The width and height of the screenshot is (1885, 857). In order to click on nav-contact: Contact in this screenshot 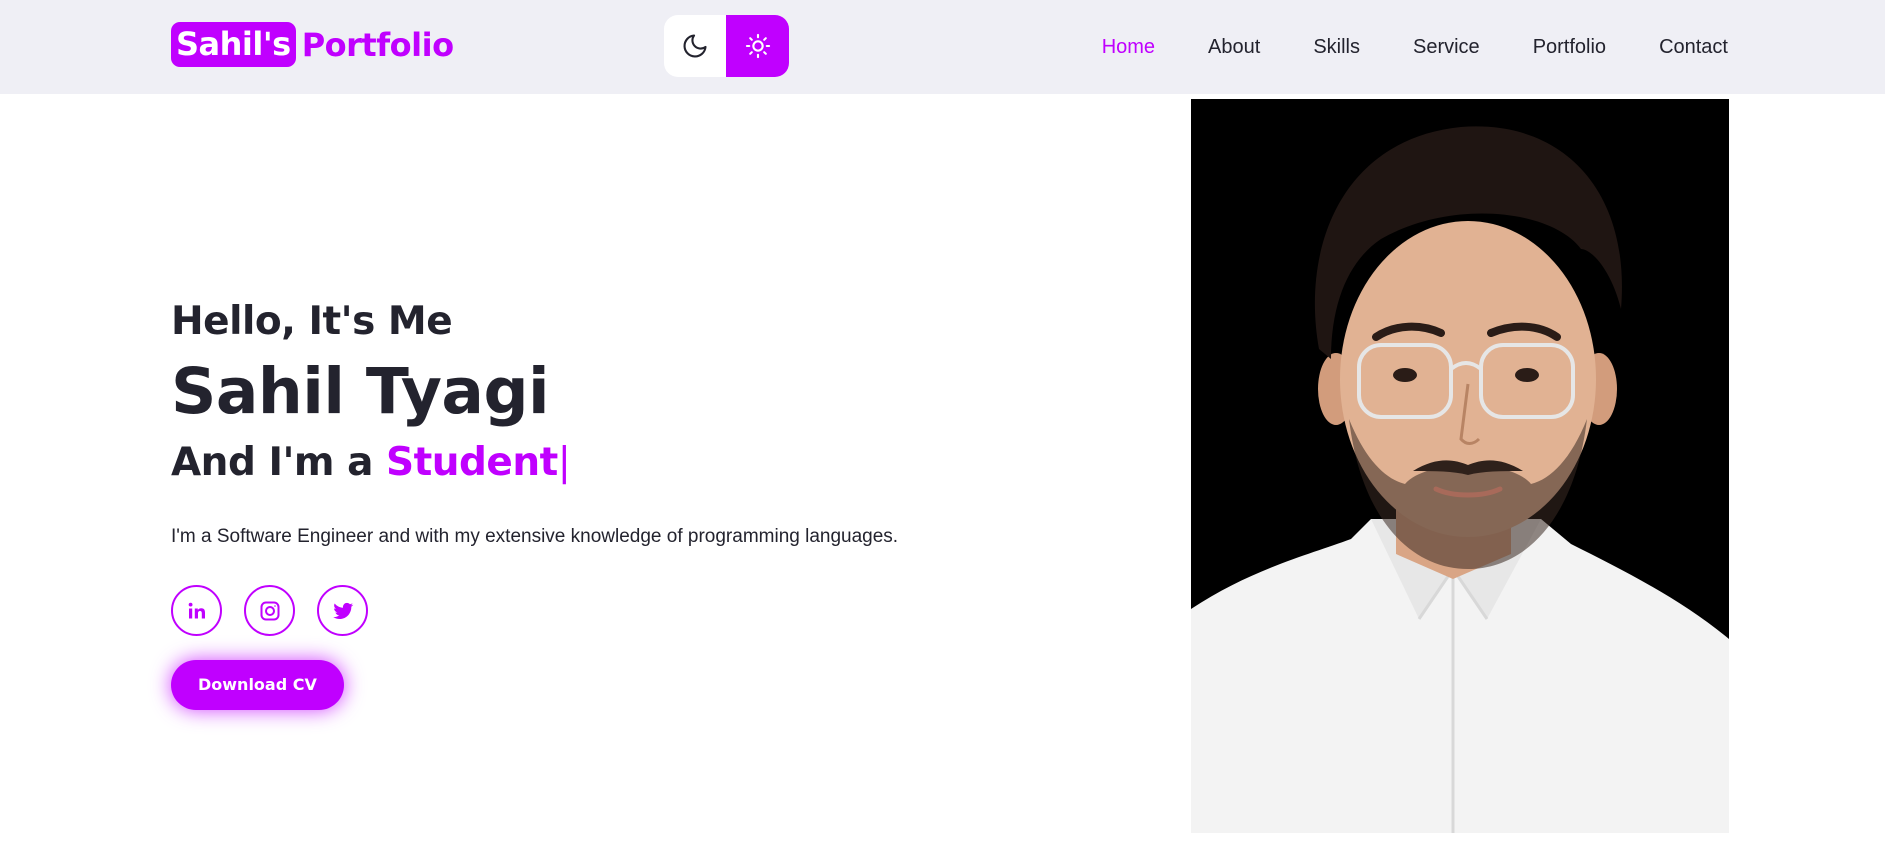, I will do `click(1693, 47)`.